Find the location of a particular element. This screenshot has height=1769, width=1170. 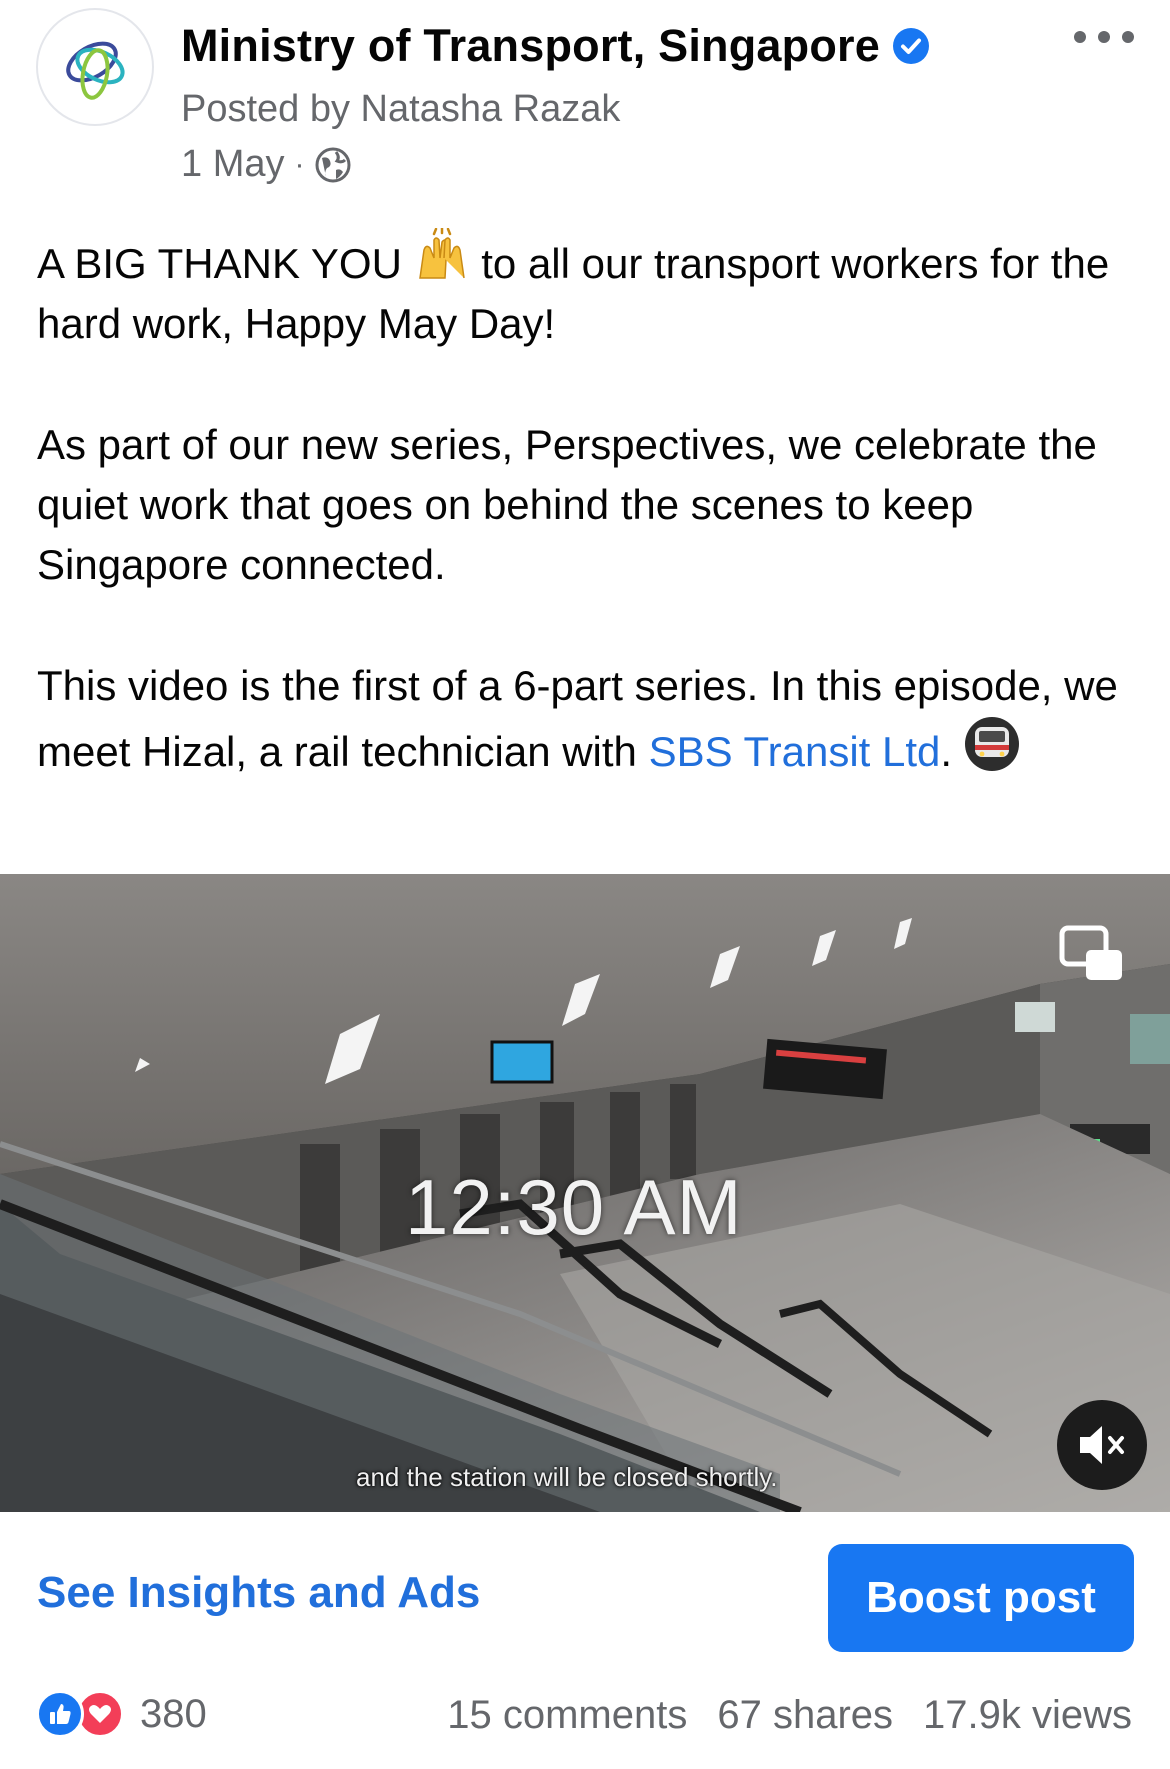

muted-speaker-icon is located at coordinates (1102, 1445).